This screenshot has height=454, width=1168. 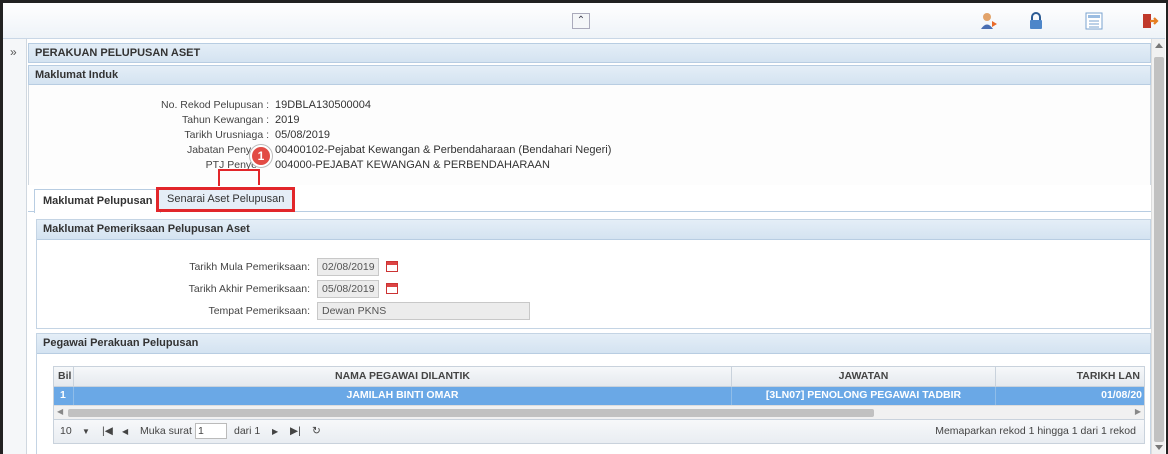 I want to click on scroll-up-icon, so click(x=1159, y=45).